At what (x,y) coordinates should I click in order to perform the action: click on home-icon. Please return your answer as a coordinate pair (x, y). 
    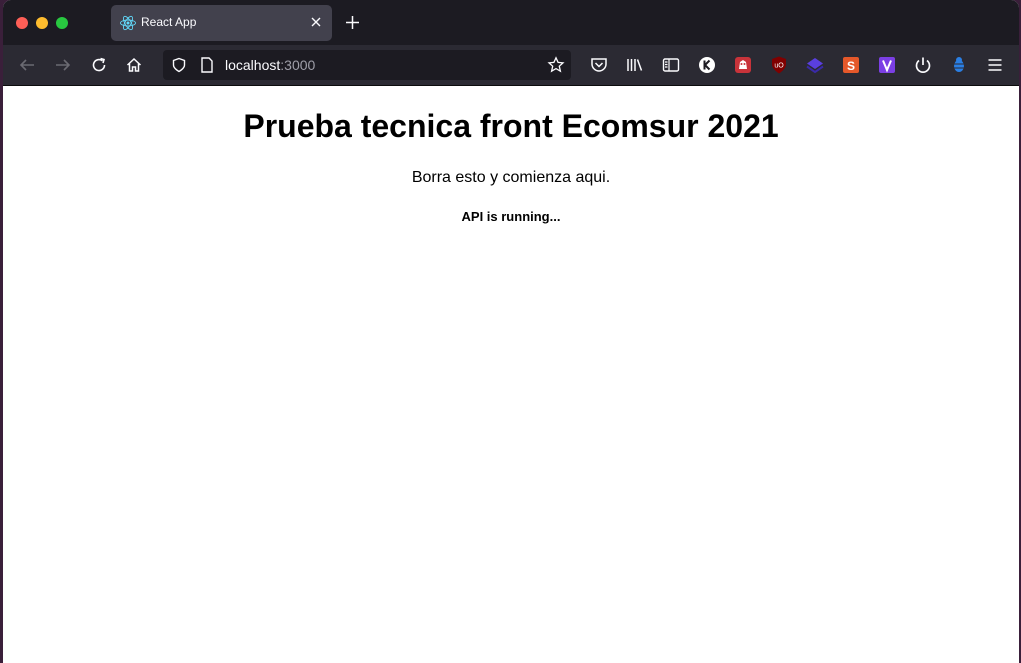
    Looking at the image, I should click on (134, 65).